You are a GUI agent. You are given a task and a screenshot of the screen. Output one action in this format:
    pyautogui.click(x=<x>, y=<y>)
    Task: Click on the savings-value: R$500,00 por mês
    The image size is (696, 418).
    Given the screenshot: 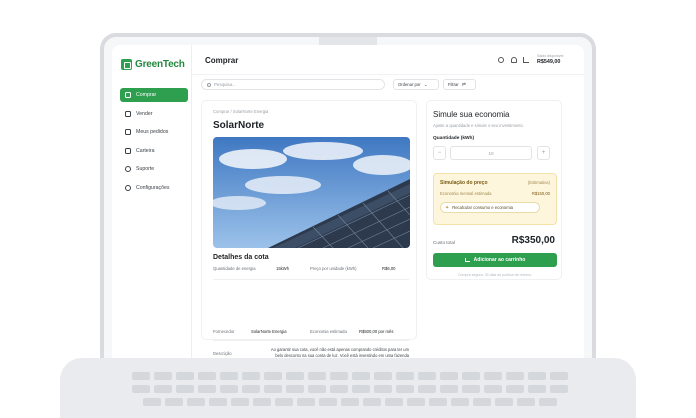 What is the action you would take?
    pyautogui.click(x=376, y=331)
    